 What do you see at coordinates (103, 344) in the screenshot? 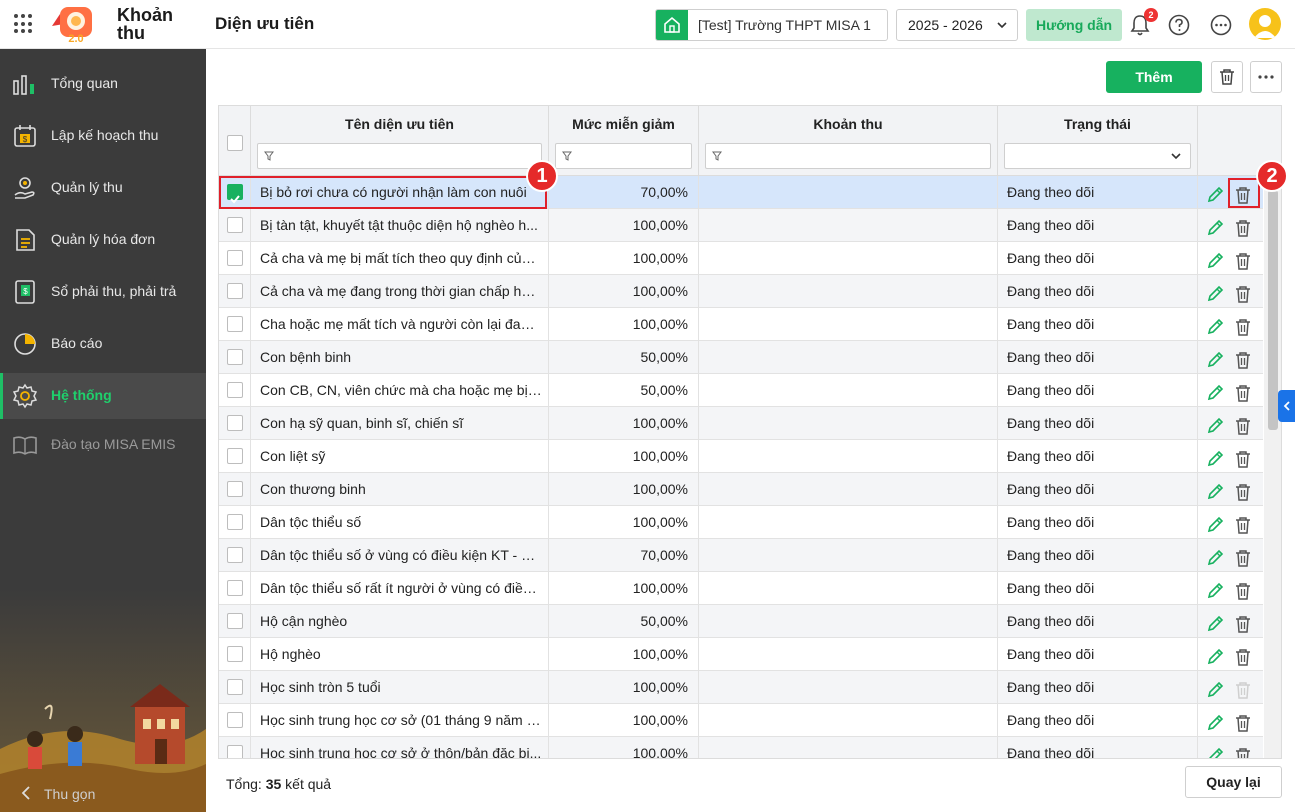
I see `sidebar-item-report: Báo cáo` at bounding box center [103, 344].